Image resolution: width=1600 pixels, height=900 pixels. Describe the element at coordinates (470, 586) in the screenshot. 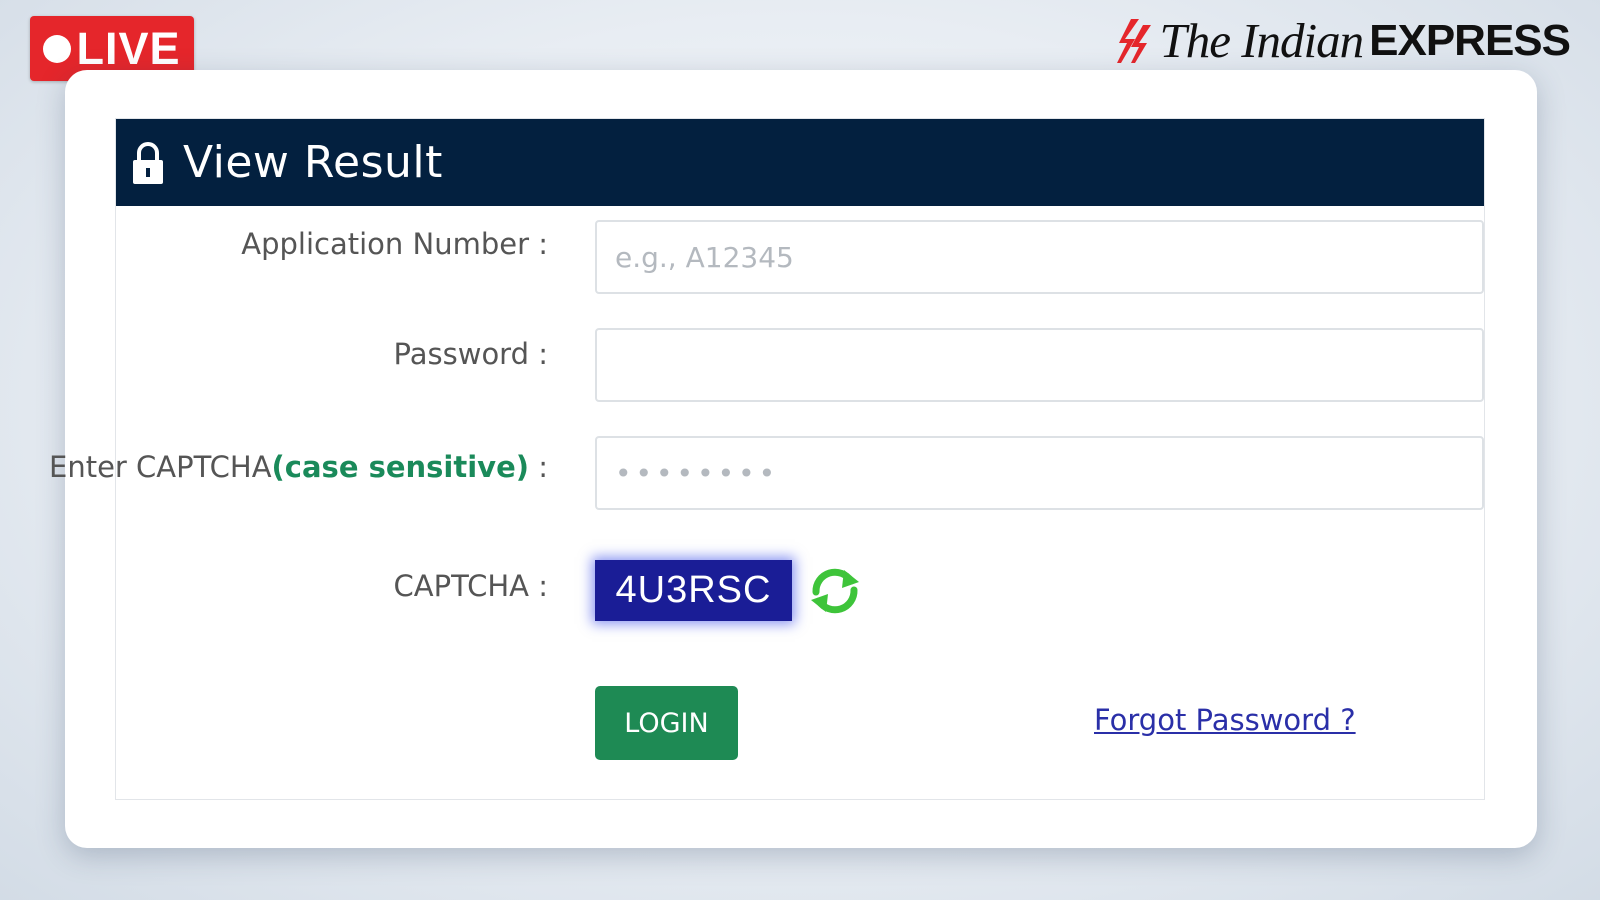

I see `captcha-label: CAPTCHA :` at that location.